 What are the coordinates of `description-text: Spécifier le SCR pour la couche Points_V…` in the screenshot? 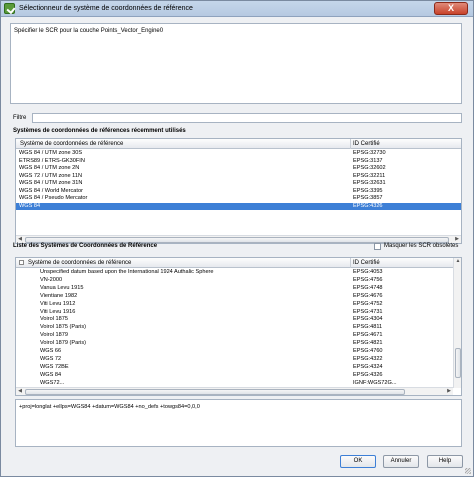 It's located at (89, 31).